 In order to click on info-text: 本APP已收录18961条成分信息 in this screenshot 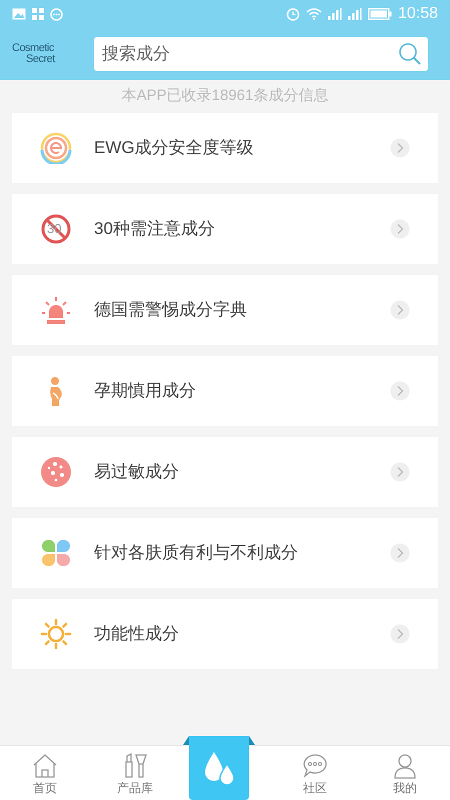, I will do `click(225, 96)`.